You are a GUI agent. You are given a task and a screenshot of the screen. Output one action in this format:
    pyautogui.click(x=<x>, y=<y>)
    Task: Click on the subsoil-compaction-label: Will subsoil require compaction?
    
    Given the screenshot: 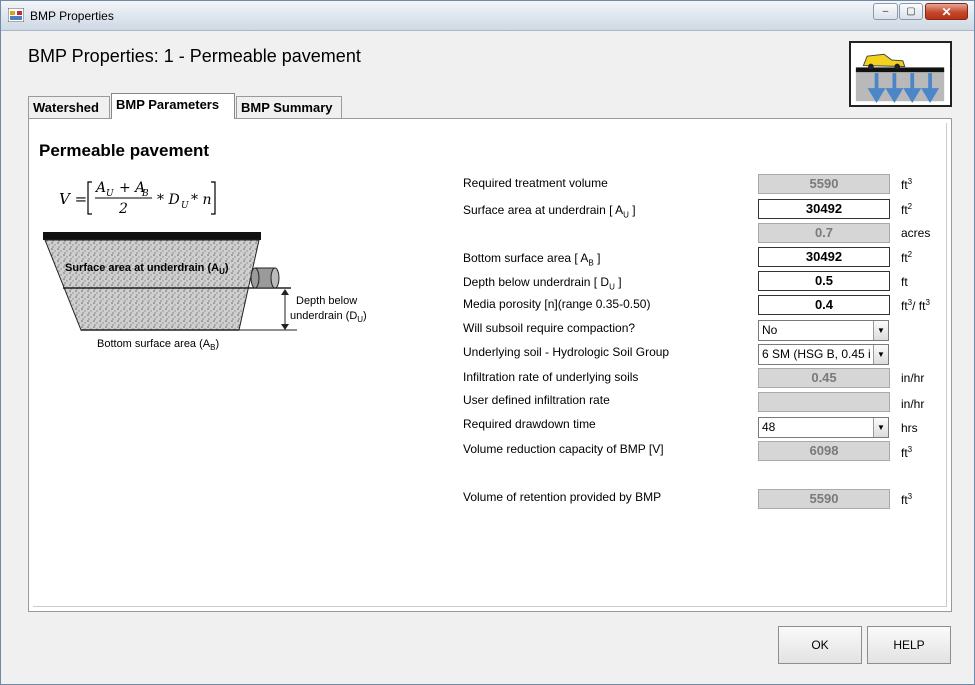 What is the action you would take?
    pyautogui.click(x=549, y=328)
    